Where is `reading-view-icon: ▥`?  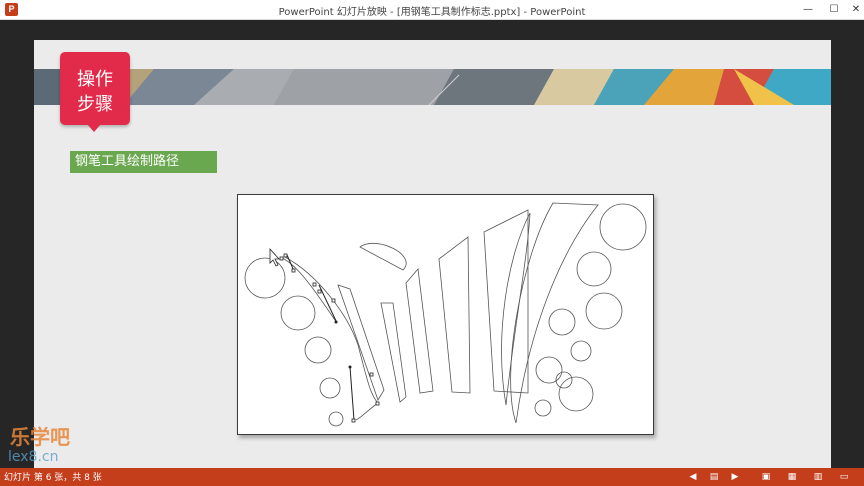
reading-view-icon: ▥ is located at coordinates (818, 477).